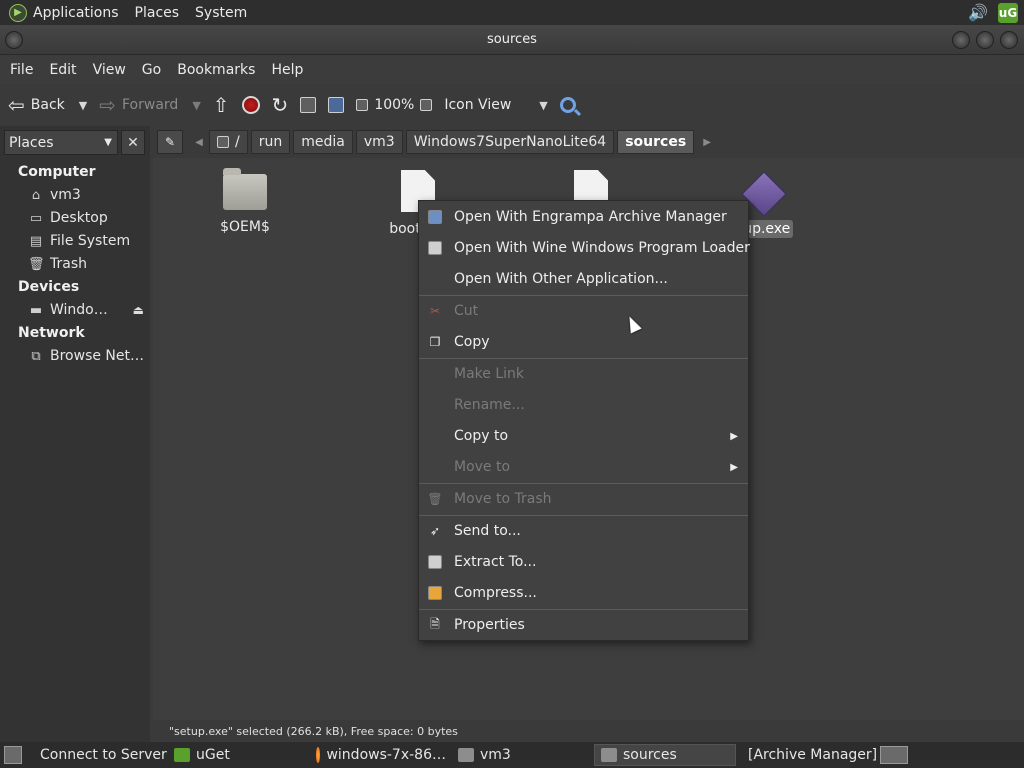 This screenshot has width=1024, height=768. I want to click on sidebar-item-windows-volume: ▬ Windo… ⏏, so click(87, 310).